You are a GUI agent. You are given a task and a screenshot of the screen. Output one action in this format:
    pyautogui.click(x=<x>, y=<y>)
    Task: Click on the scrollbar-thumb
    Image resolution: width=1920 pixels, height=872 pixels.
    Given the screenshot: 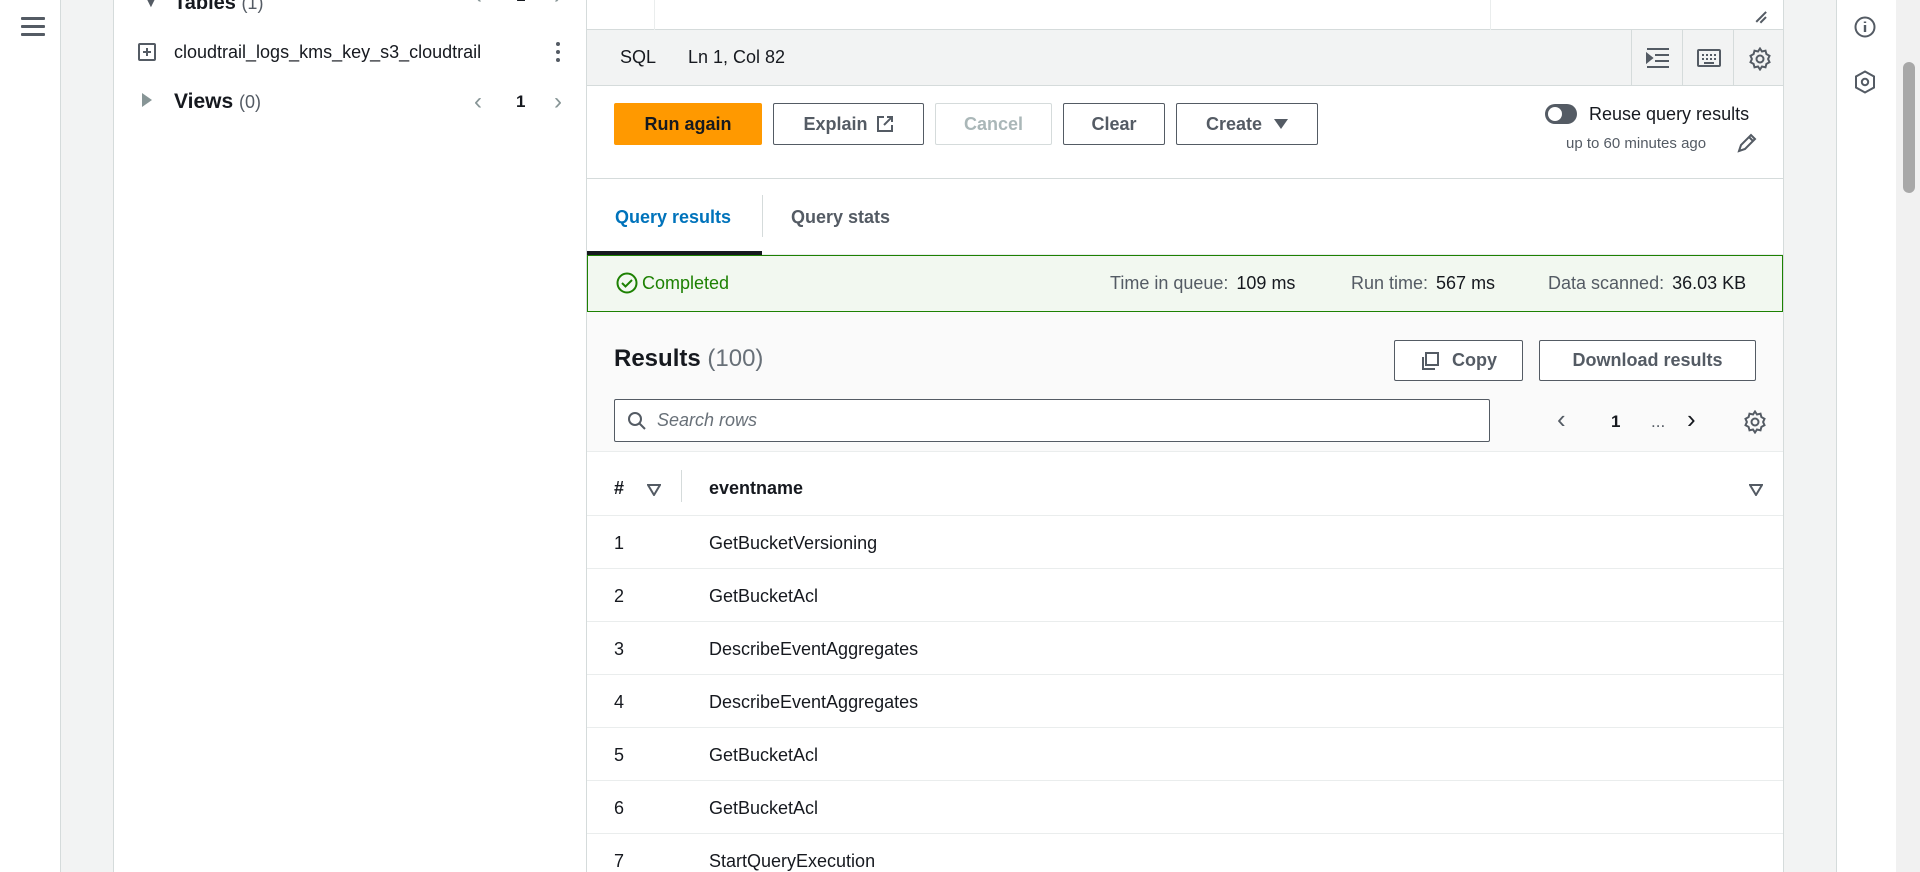 What is the action you would take?
    pyautogui.click(x=1909, y=127)
    